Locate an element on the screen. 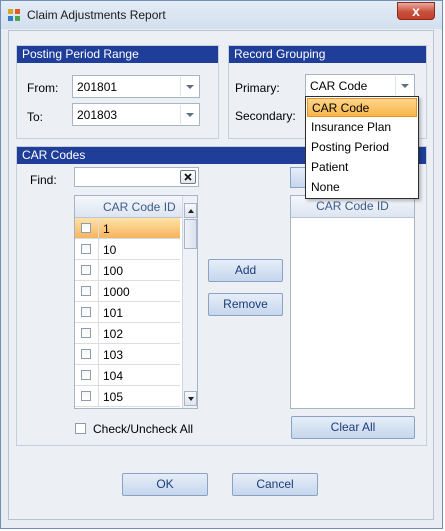  grid-header: CAR Code ID is located at coordinates (129, 207).